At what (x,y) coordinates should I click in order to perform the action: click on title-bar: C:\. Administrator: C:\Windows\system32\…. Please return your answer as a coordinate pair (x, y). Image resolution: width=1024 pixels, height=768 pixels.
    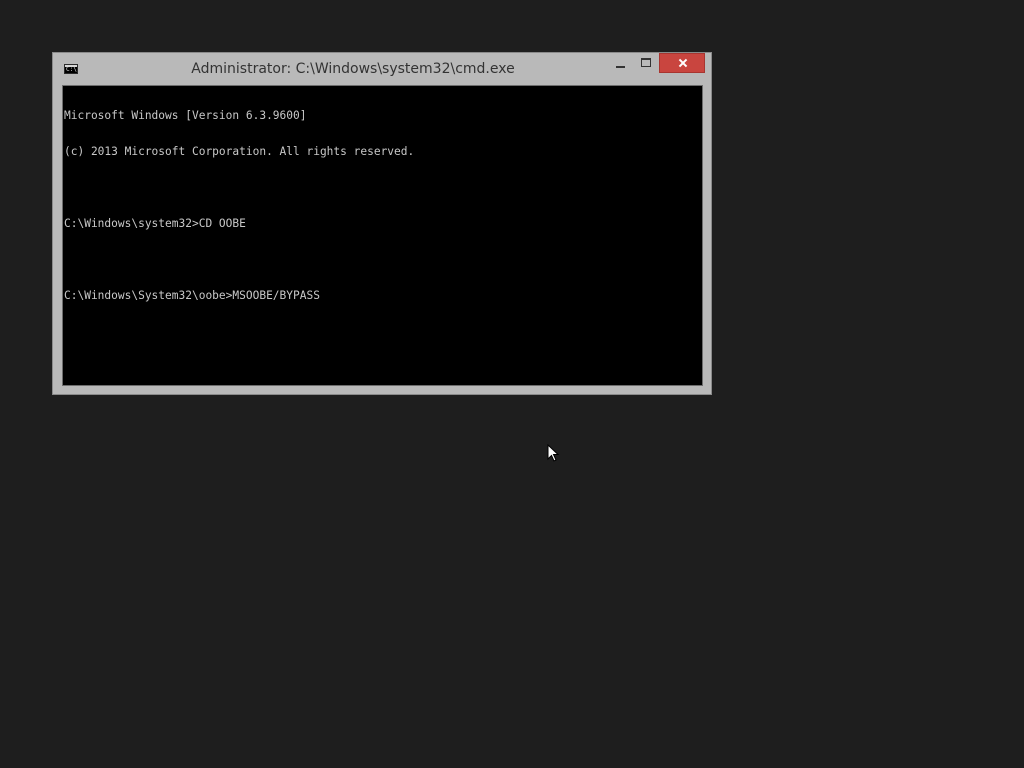
    Looking at the image, I should click on (382, 69).